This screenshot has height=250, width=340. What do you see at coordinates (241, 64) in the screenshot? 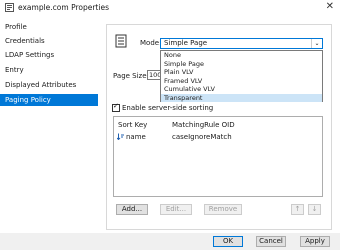
I see `mode-option-simple-page: Simple Page` at bounding box center [241, 64].